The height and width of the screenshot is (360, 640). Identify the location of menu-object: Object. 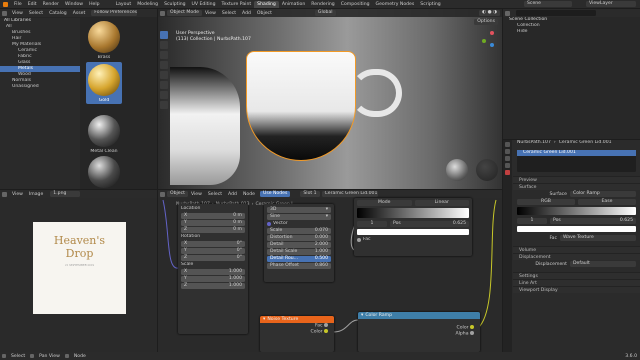
(264, 13).